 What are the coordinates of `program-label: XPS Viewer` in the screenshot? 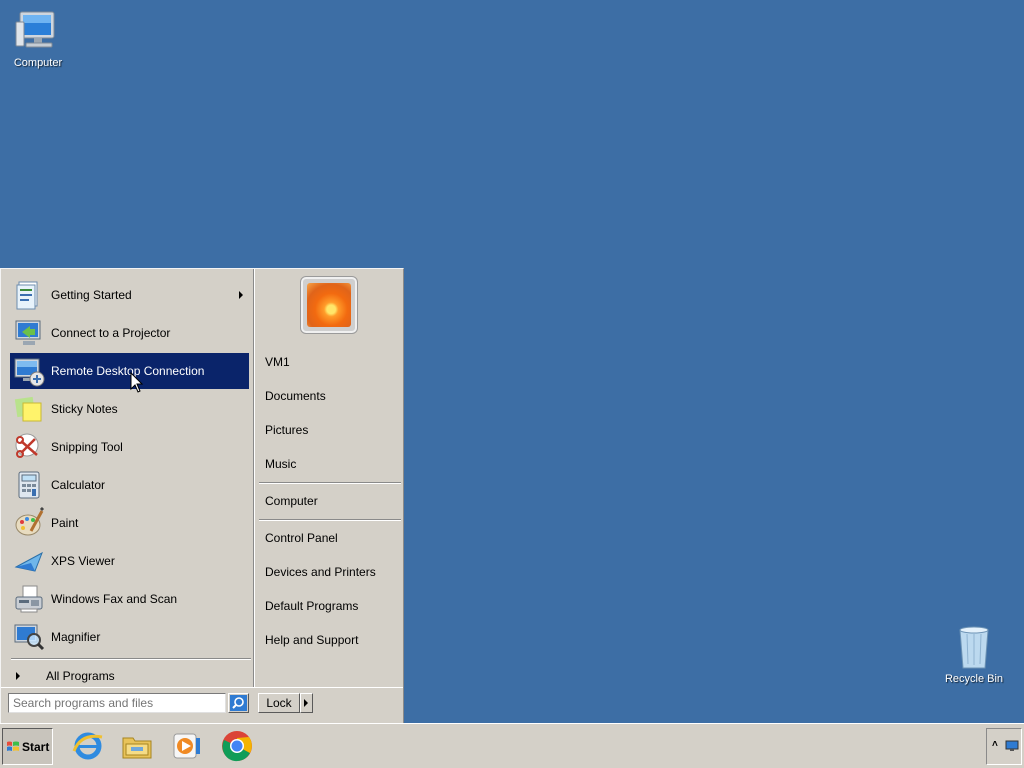 It's located at (83, 561).